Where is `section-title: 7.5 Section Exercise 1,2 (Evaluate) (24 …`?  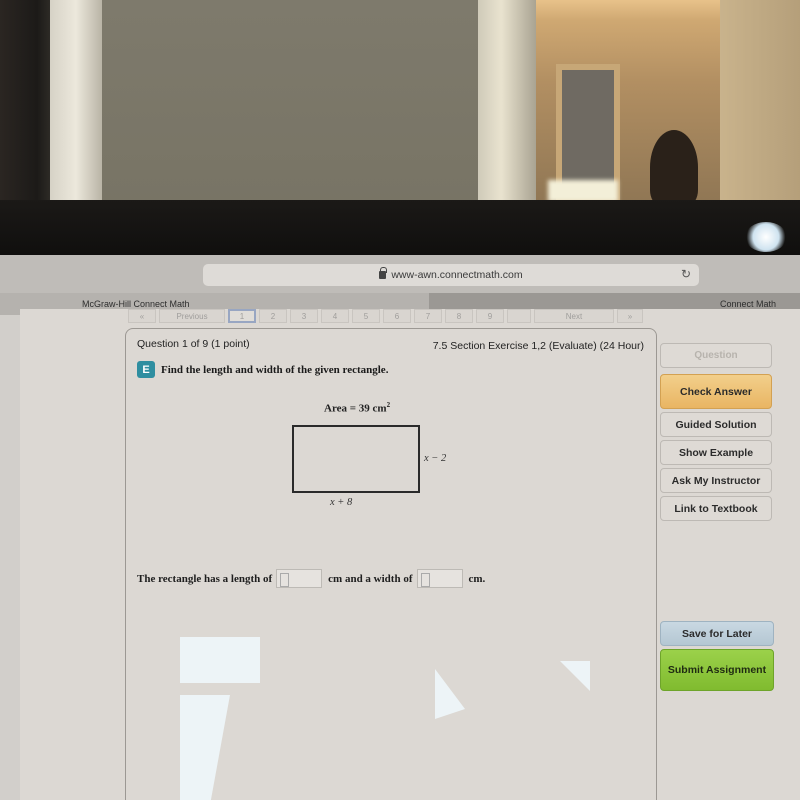 section-title: 7.5 Section Exercise 1,2 (Evaluate) (24 … is located at coordinates (538, 346).